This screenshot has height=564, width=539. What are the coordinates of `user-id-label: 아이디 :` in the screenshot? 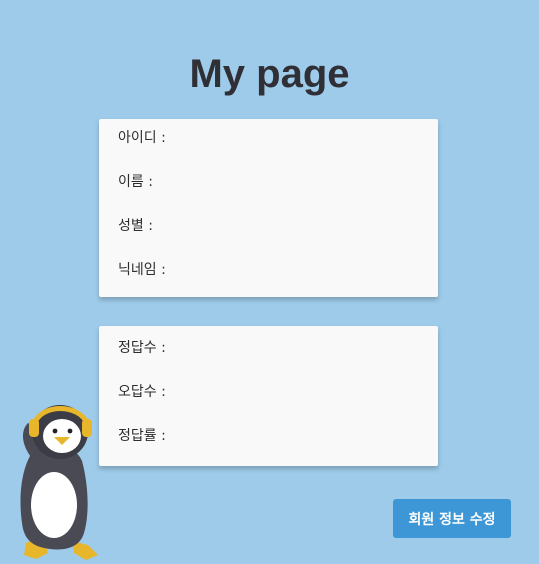 It's located at (142, 138).